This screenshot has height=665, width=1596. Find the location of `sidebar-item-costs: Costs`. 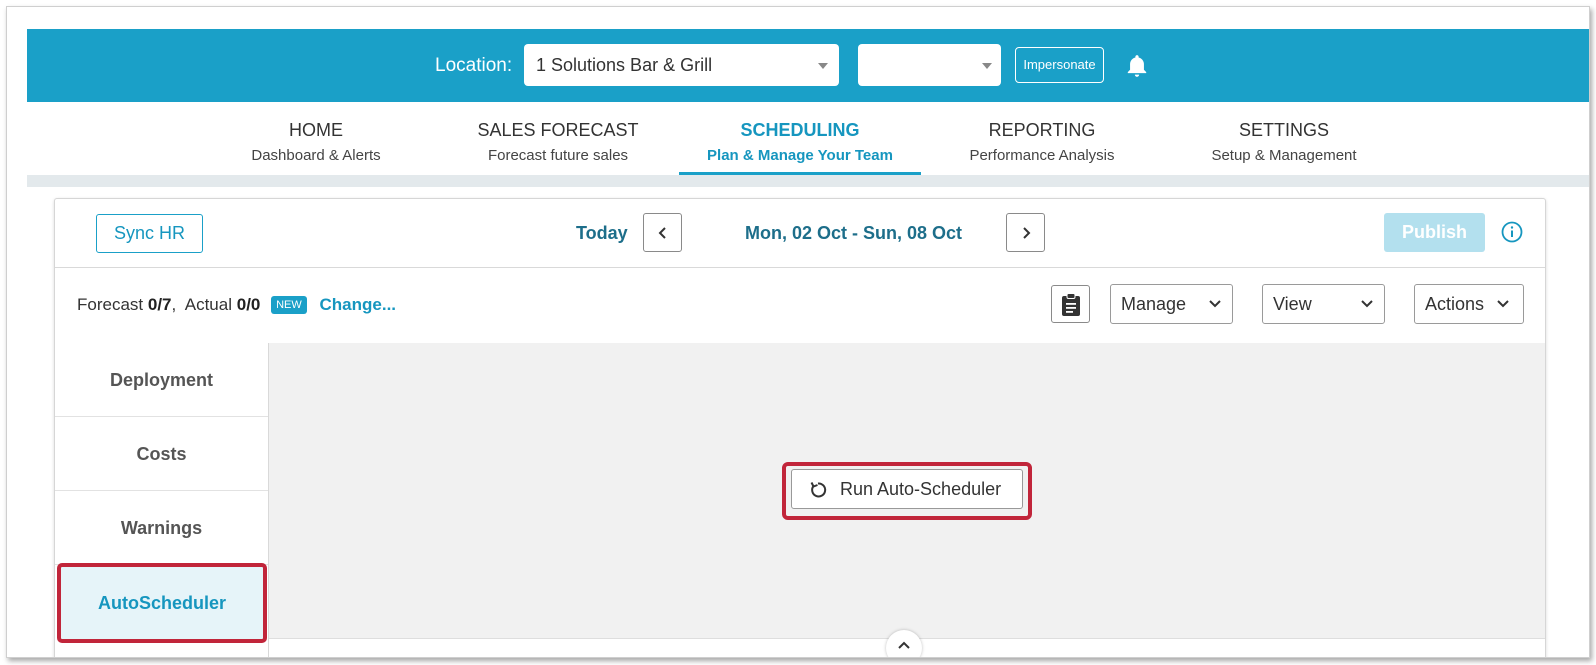

sidebar-item-costs: Costs is located at coordinates (161, 454).